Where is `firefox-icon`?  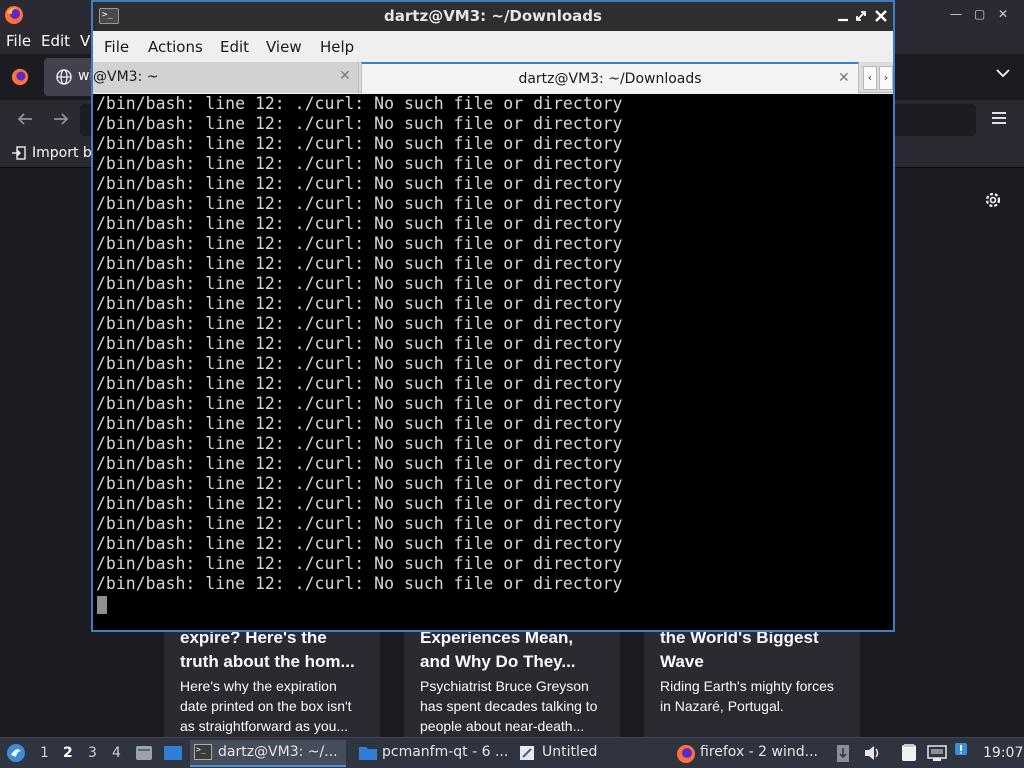
firefox-icon is located at coordinates (686, 754).